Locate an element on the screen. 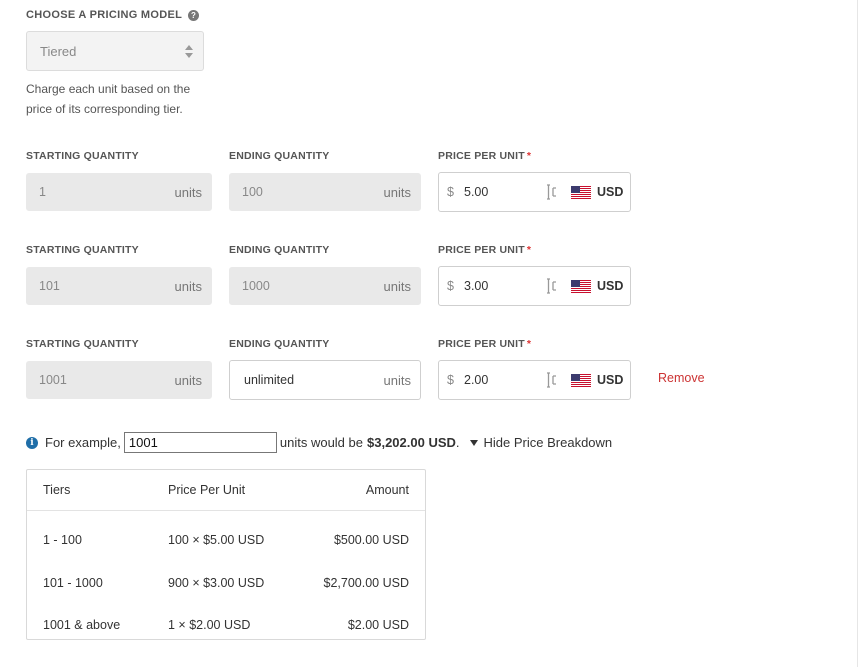 This screenshot has width=858, height=667. starting-quantity-field: 1001 units is located at coordinates (119, 380).